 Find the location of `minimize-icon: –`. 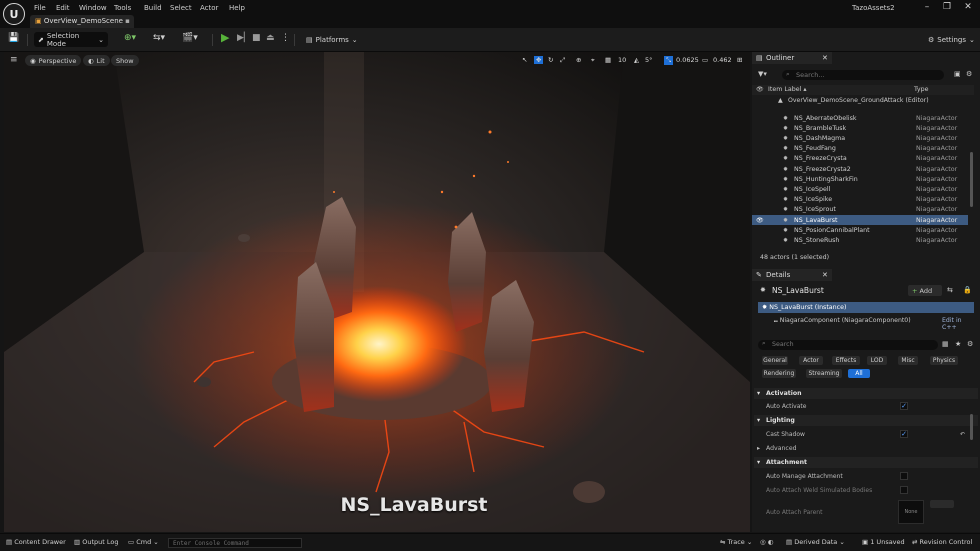

minimize-icon: – is located at coordinates (927, 9).